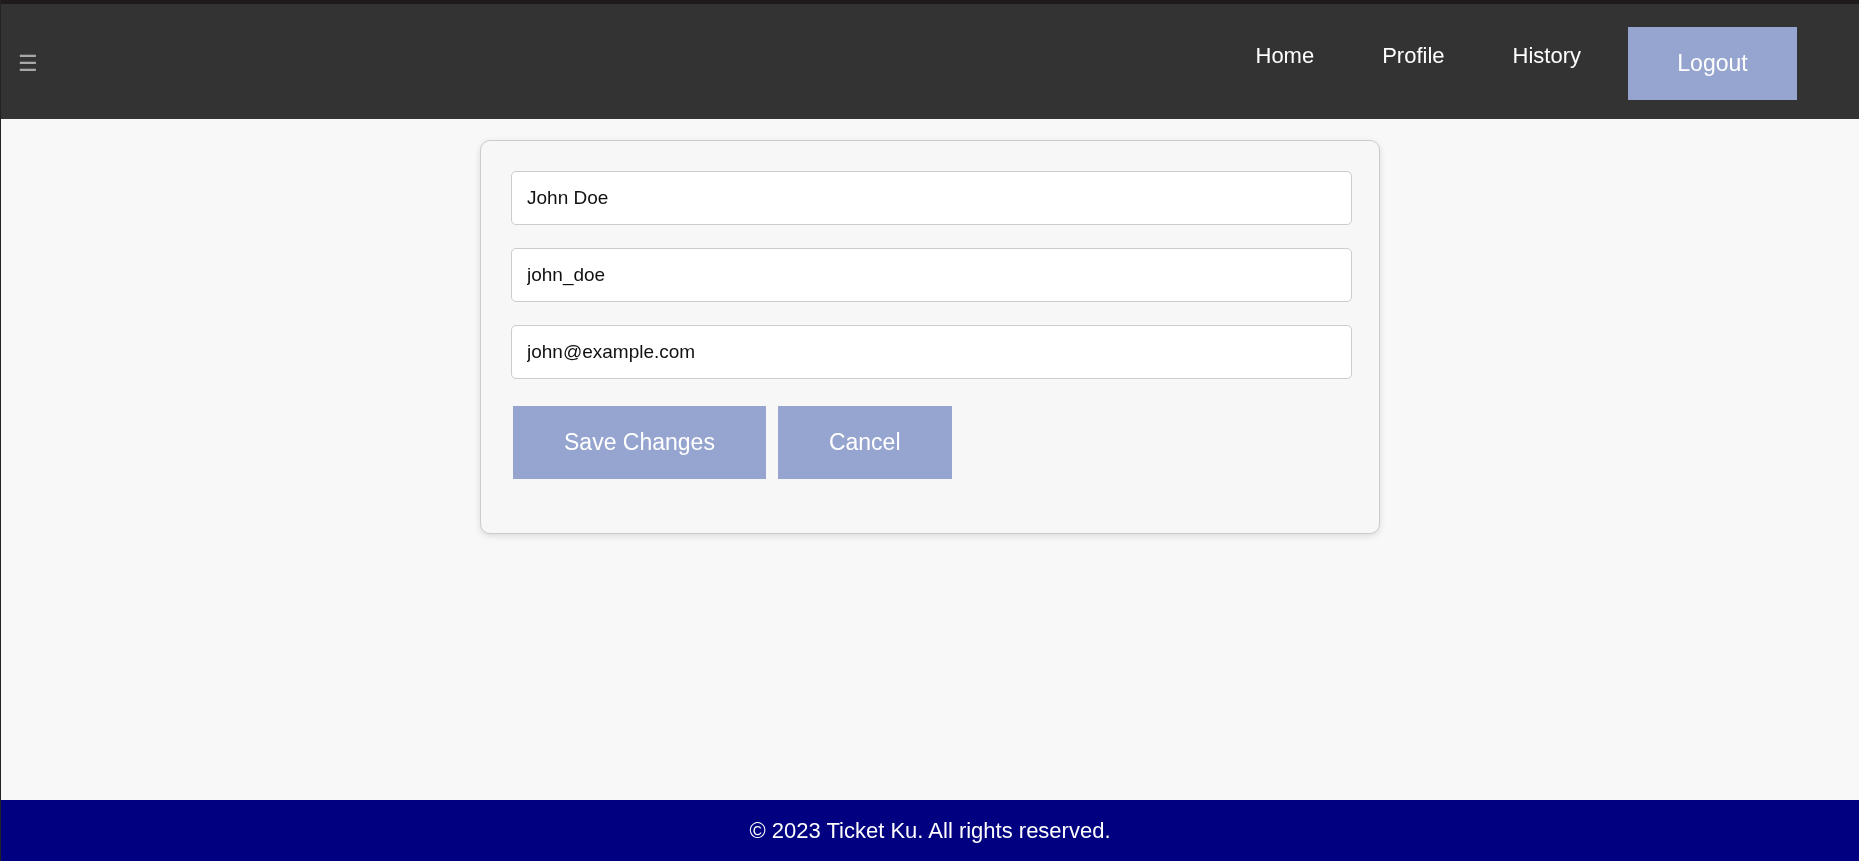 This screenshot has width=1859, height=861. Describe the element at coordinates (931, 198) in the screenshot. I see `input-field: John Doe` at that location.